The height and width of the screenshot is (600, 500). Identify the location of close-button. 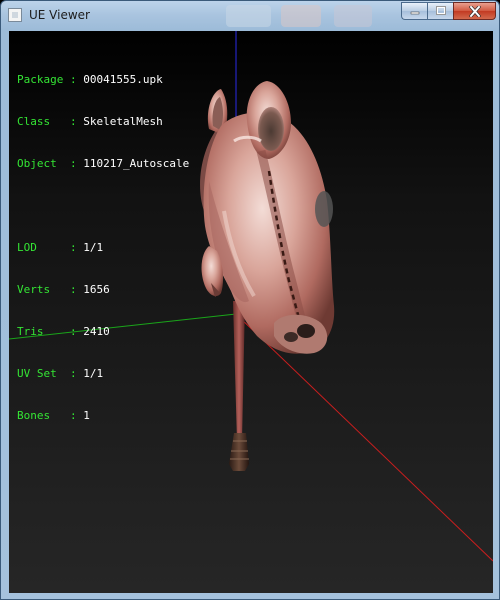
(474, 11).